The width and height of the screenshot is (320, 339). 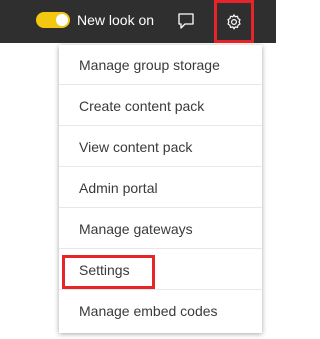 I want to click on menu-item-admin-portal: Admin portal, so click(x=160, y=188).